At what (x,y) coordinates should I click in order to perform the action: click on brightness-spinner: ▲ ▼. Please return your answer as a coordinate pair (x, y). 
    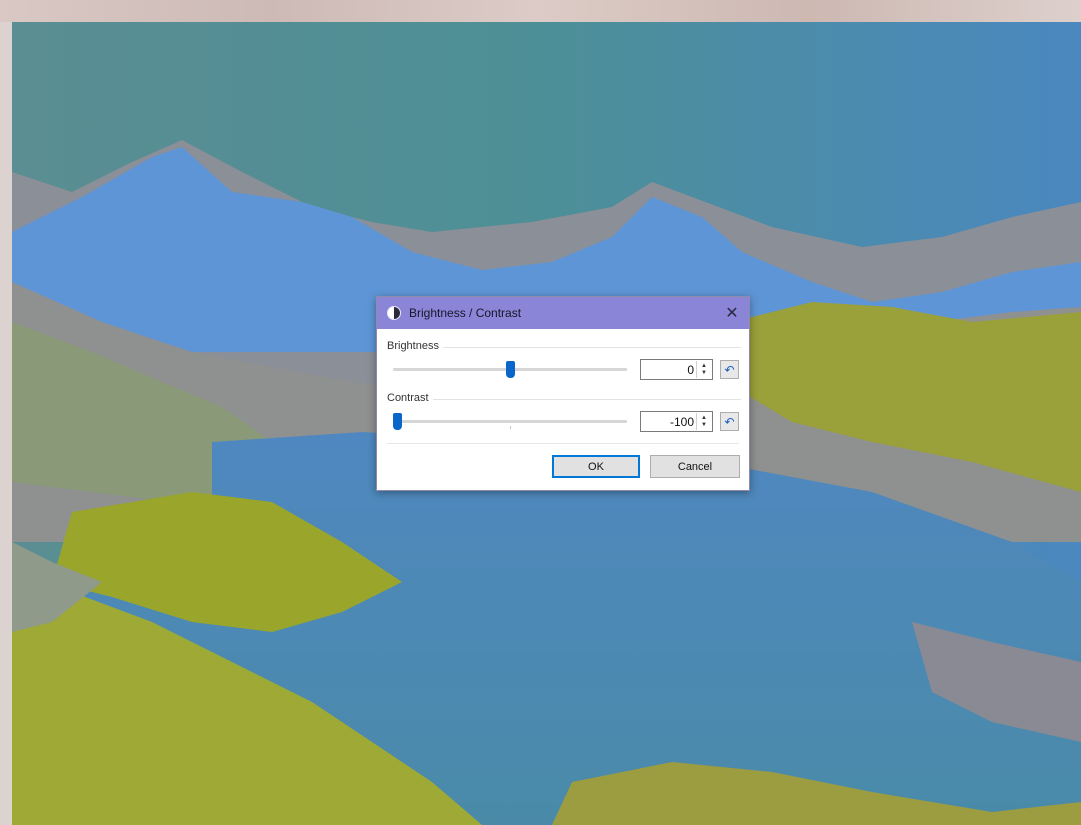
    Looking at the image, I should click on (703, 369).